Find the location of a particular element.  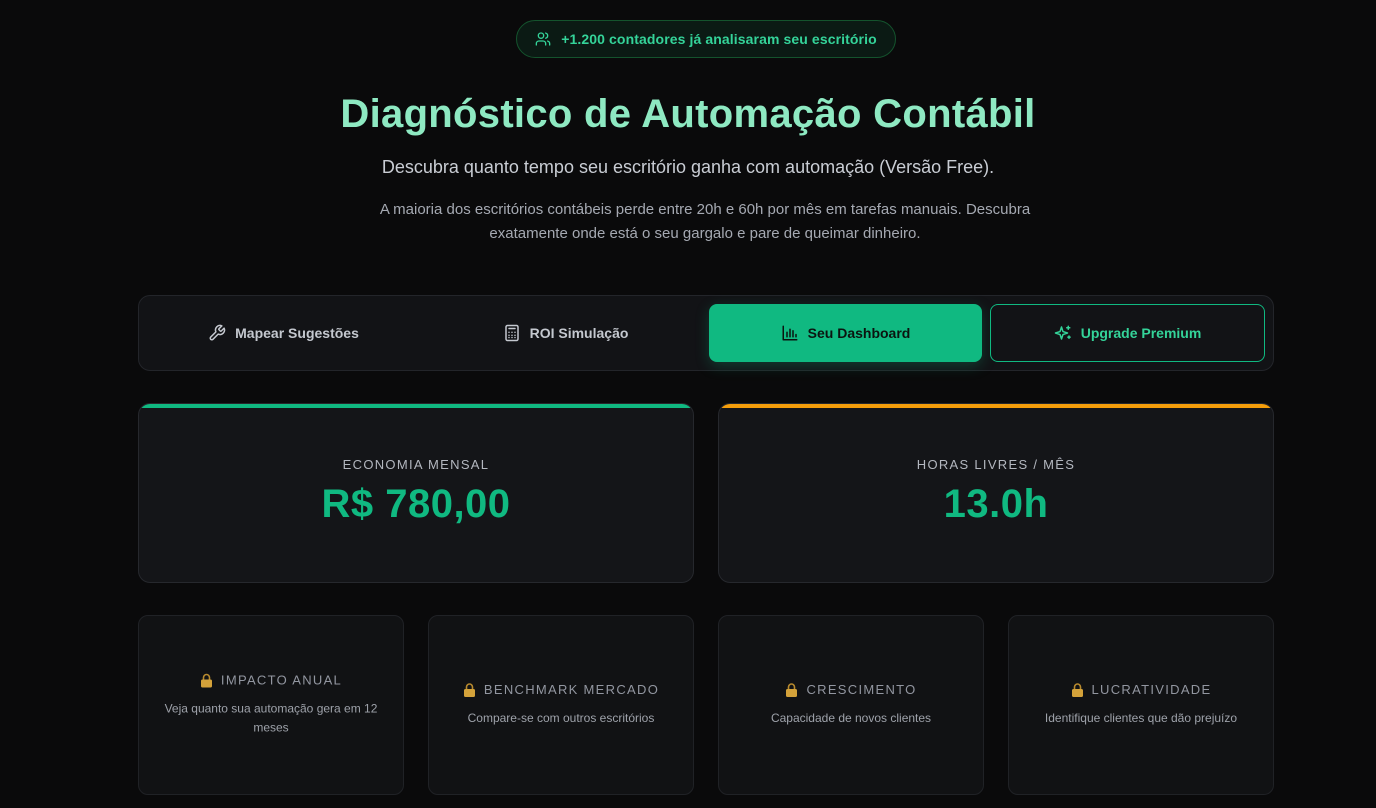

bar-chart-icon is located at coordinates (790, 333).